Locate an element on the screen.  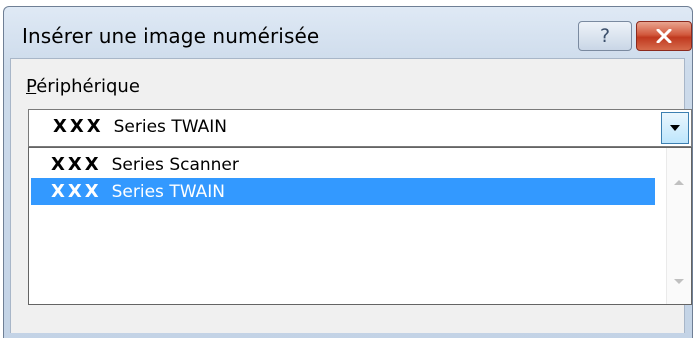
help-icon: ? is located at coordinates (605, 36).